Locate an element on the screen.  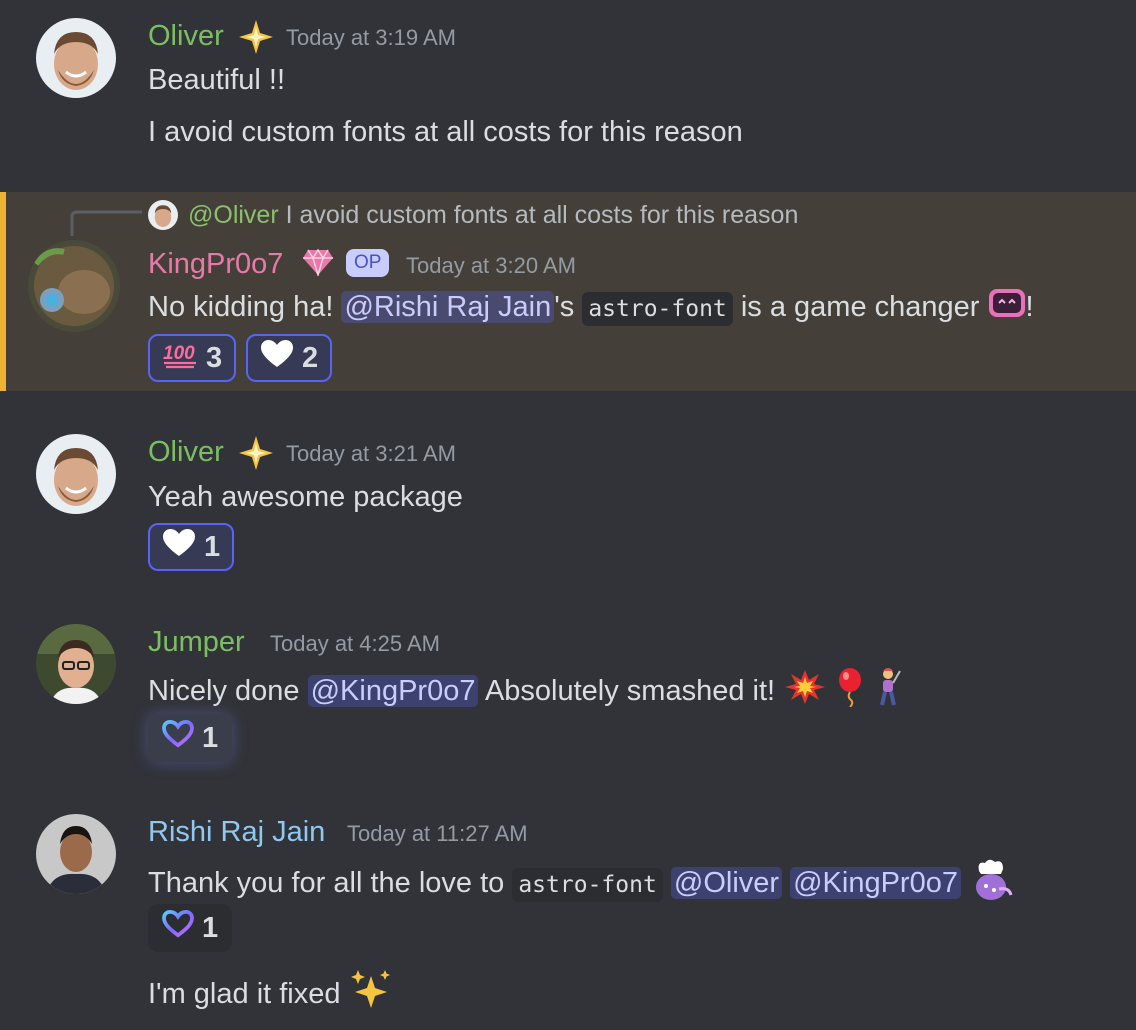
mention: @Oliver is located at coordinates (726, 883).